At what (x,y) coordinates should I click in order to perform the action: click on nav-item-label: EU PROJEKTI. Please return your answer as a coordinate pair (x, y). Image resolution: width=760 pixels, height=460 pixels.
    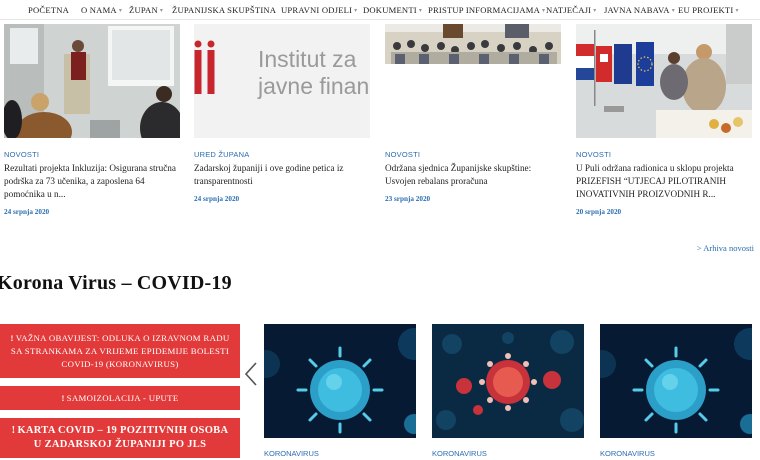
    Looking at the image, I should click on (706, 10).